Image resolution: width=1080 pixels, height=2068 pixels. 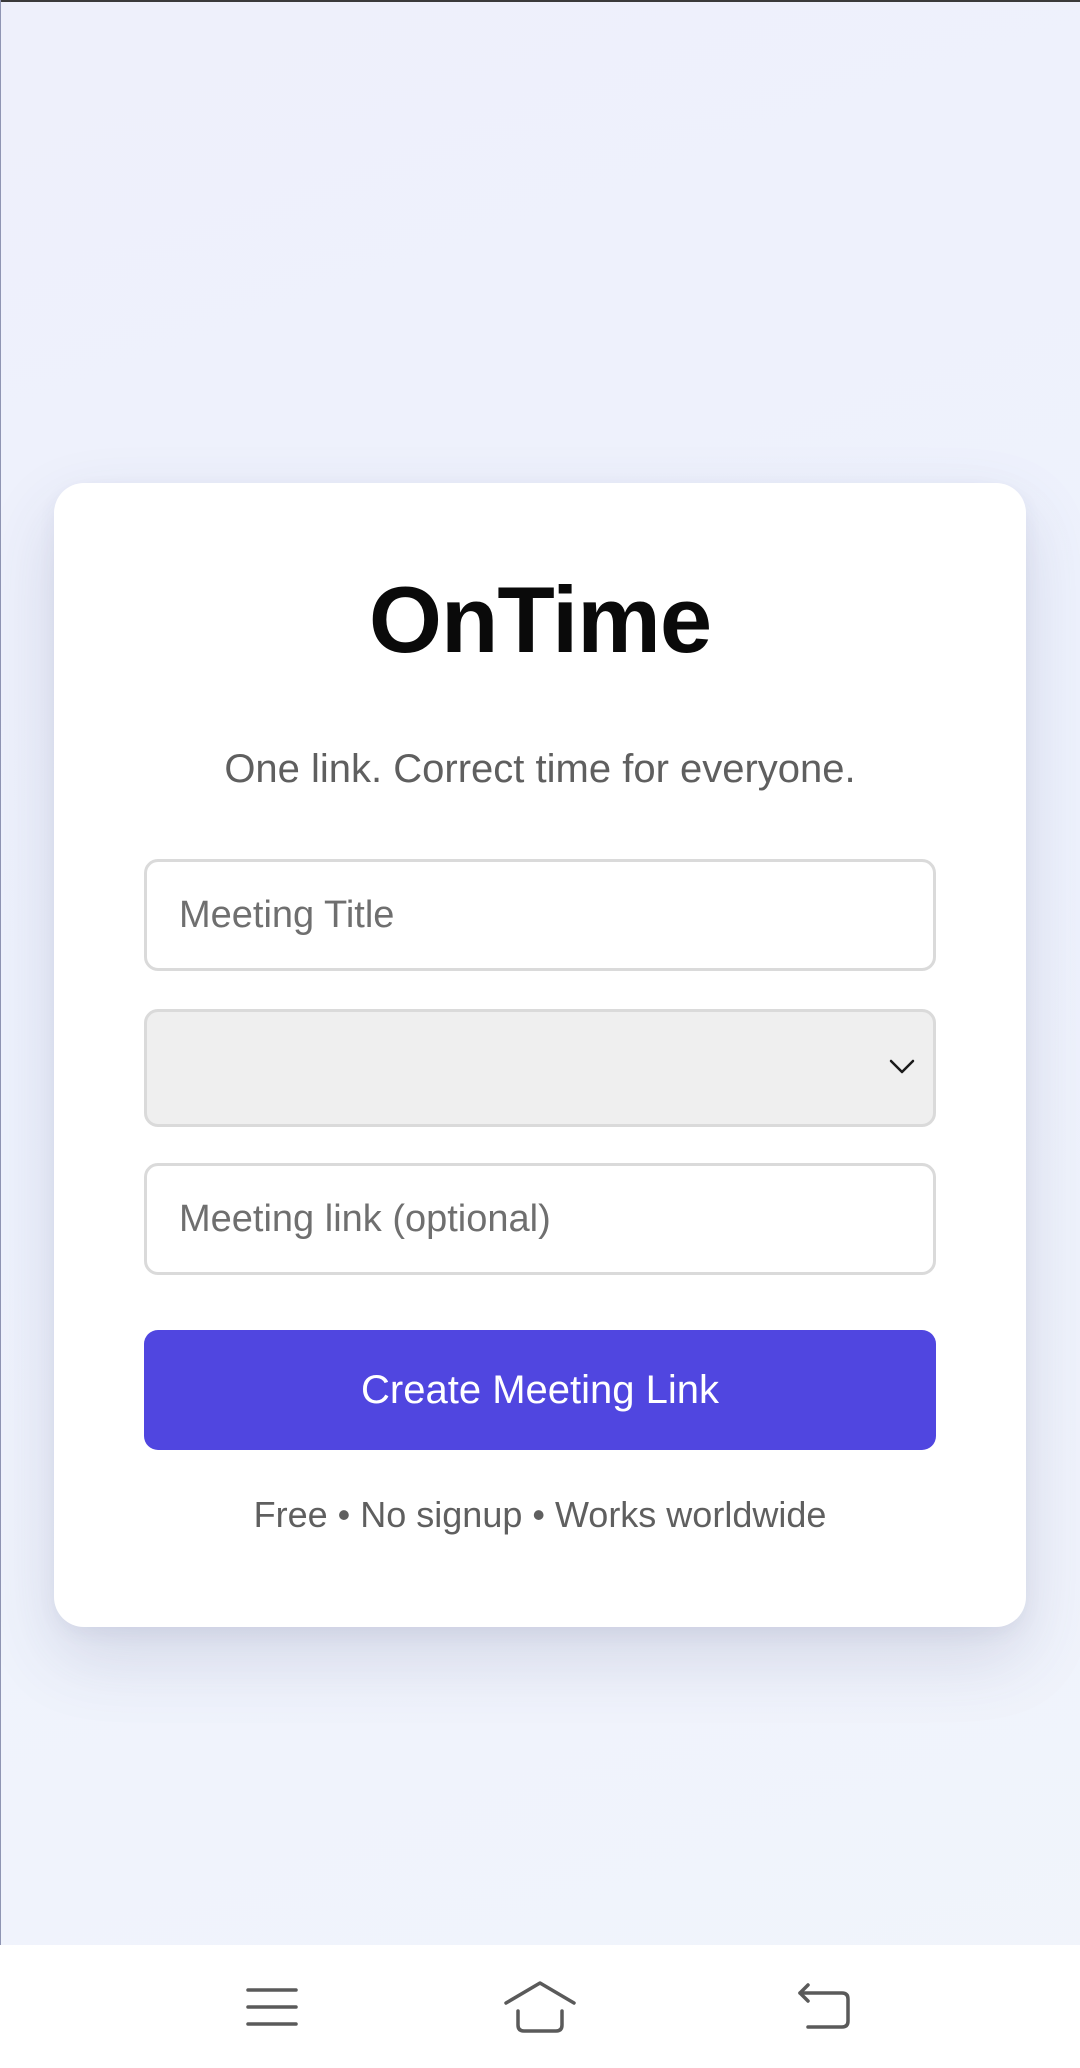 What do you see at coordinates (540, 1219) in the screenshot?
I see `meeting-link-input` at bounding box center [540, 1219].